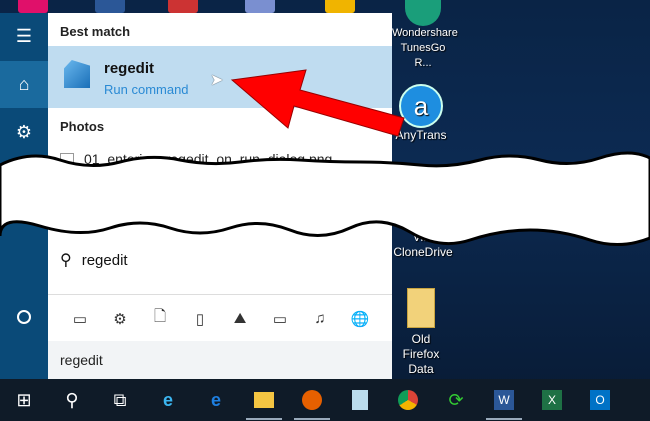 This screenshot has height=421, width=650. What do you see at coordinates (600, 400) in the screenshot?
I see `outlook-icon: O` at bounding box center [600, 400].